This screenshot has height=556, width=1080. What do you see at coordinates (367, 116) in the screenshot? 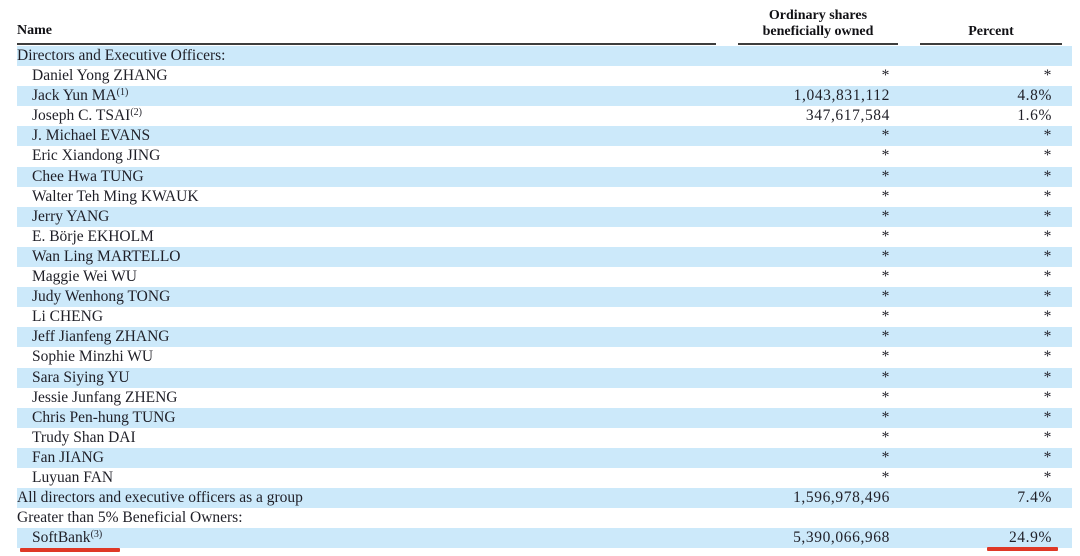
I see `name-cell: Joseph C. TSAI(2)` at bounding box center [367, 116].